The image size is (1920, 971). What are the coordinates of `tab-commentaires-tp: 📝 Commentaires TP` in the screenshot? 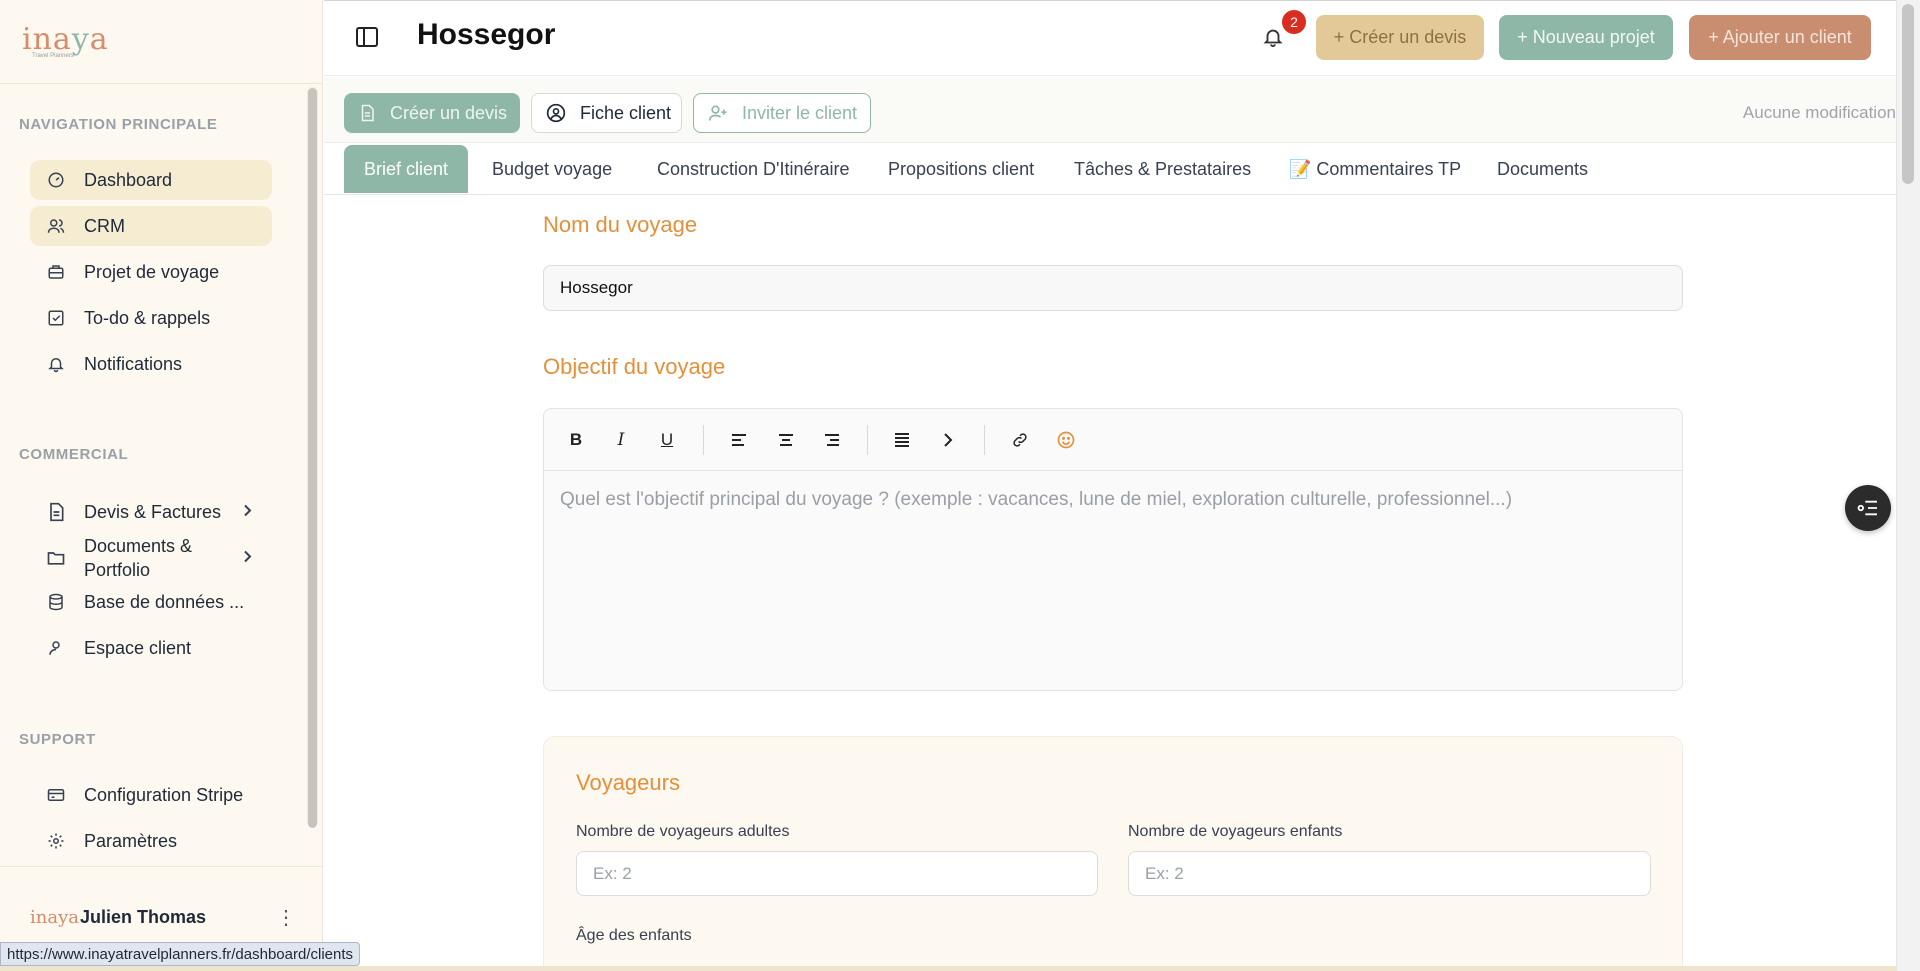 It's located at (1375, 169).